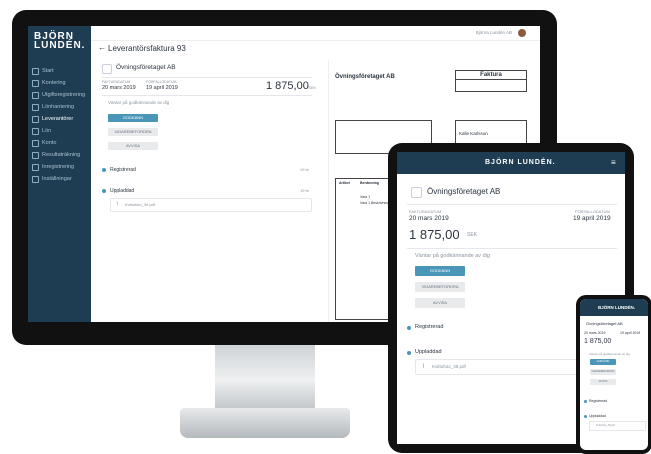 The image size is (651, 454). What do you see at coordinates (344, 183) in the screenshot?
I see `col-article: Artikel` at bounding box center [344, 183].